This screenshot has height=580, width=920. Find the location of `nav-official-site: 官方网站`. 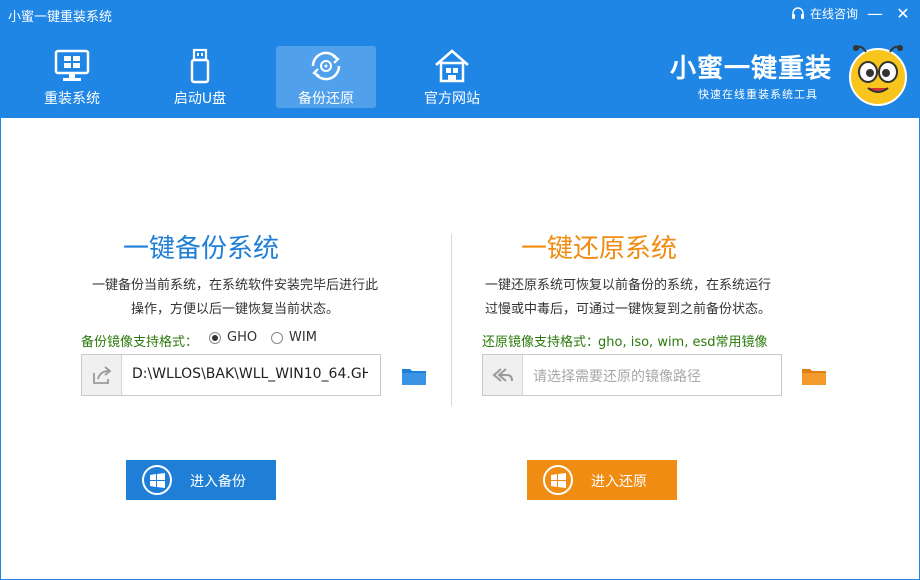

nav-official-site: 官方网站 is located at coordinates (452, 77).